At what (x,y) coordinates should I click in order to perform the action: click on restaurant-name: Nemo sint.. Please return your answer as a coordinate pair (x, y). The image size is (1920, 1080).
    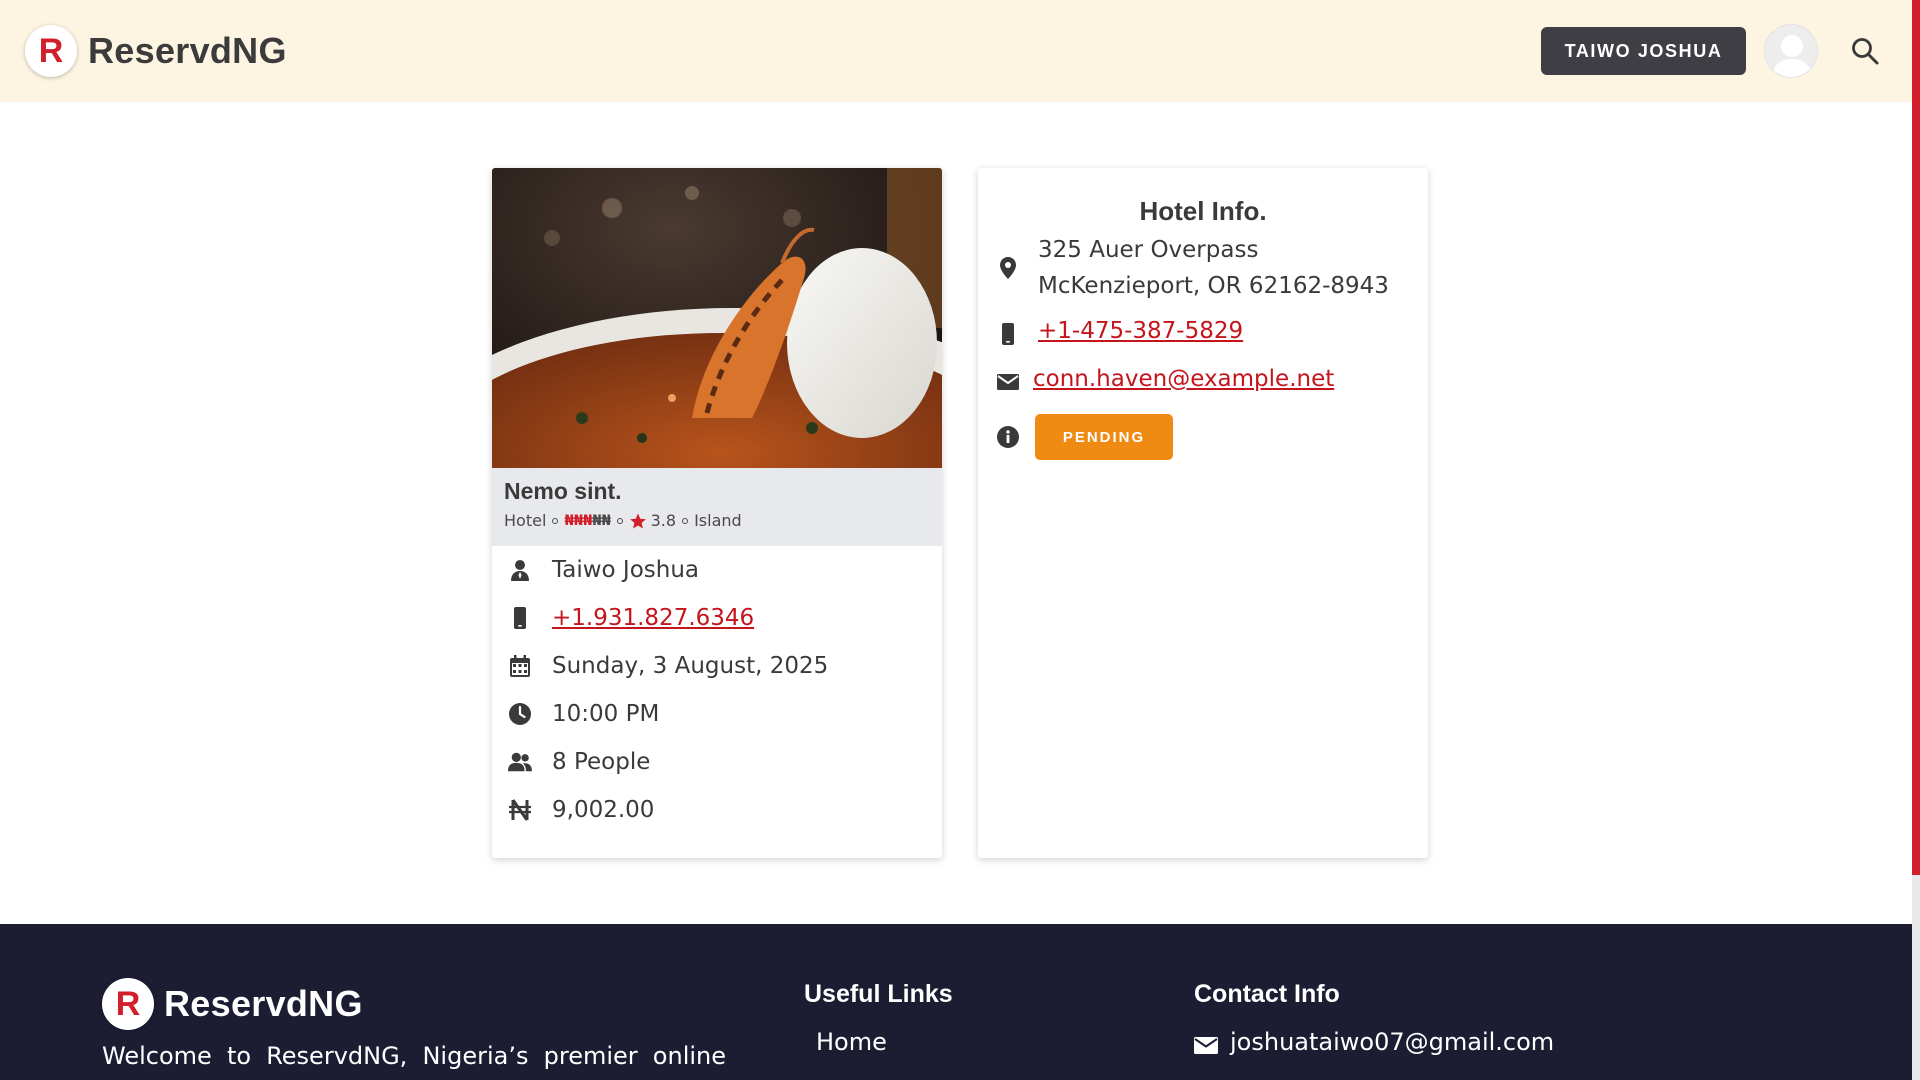
    Looking at the image, I should click on (717, 491).